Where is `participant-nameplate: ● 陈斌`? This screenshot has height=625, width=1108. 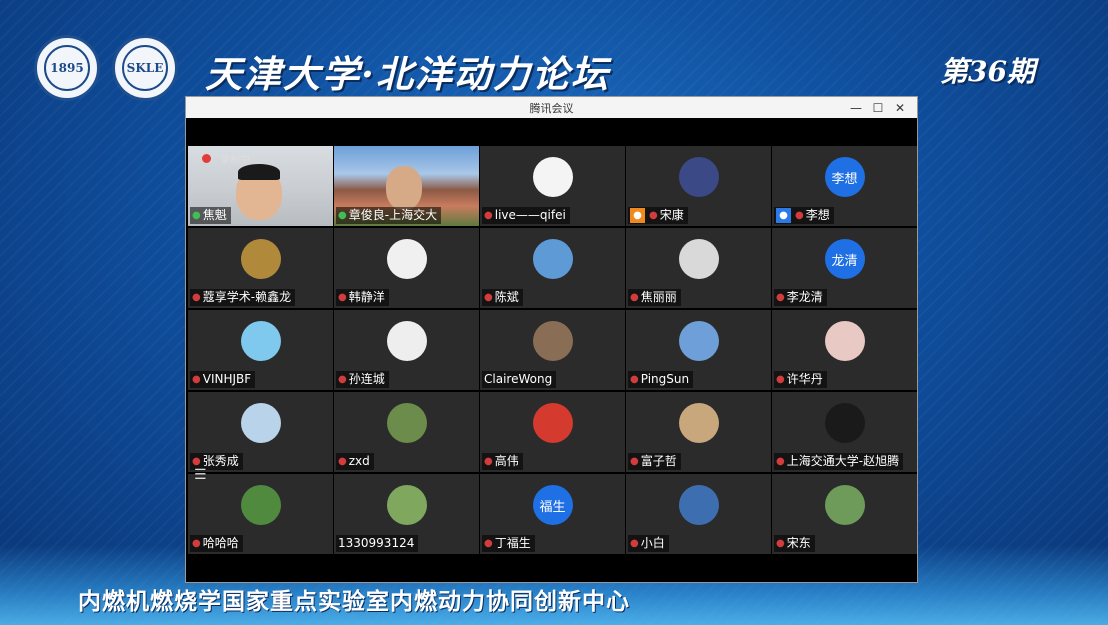 participant-nameplate: ● 陈斌 is located at coordinates (502, 297).